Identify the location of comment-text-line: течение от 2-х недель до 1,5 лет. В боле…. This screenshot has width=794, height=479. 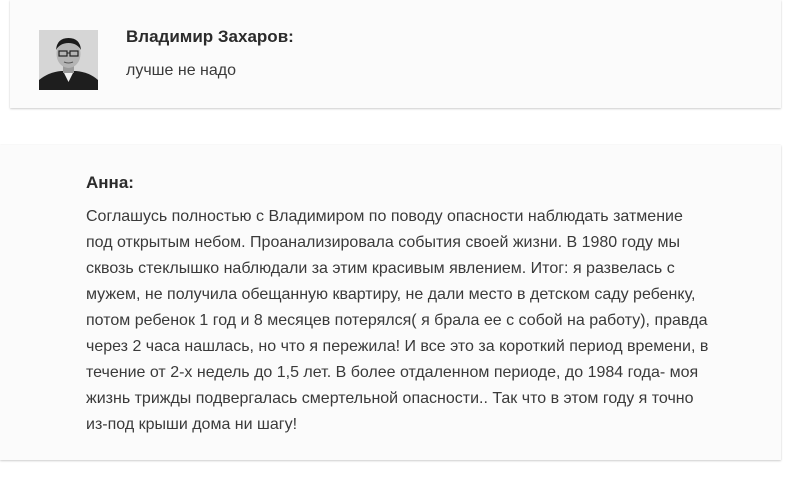
(392, 372).